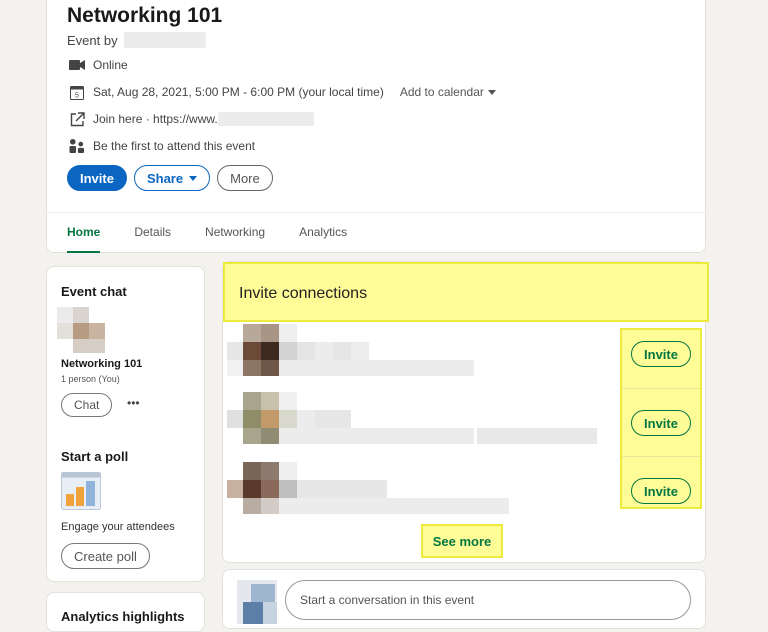 The width and height of the screenshot is (768, 632). I want to click on share-label: Share, so click(165, 178).